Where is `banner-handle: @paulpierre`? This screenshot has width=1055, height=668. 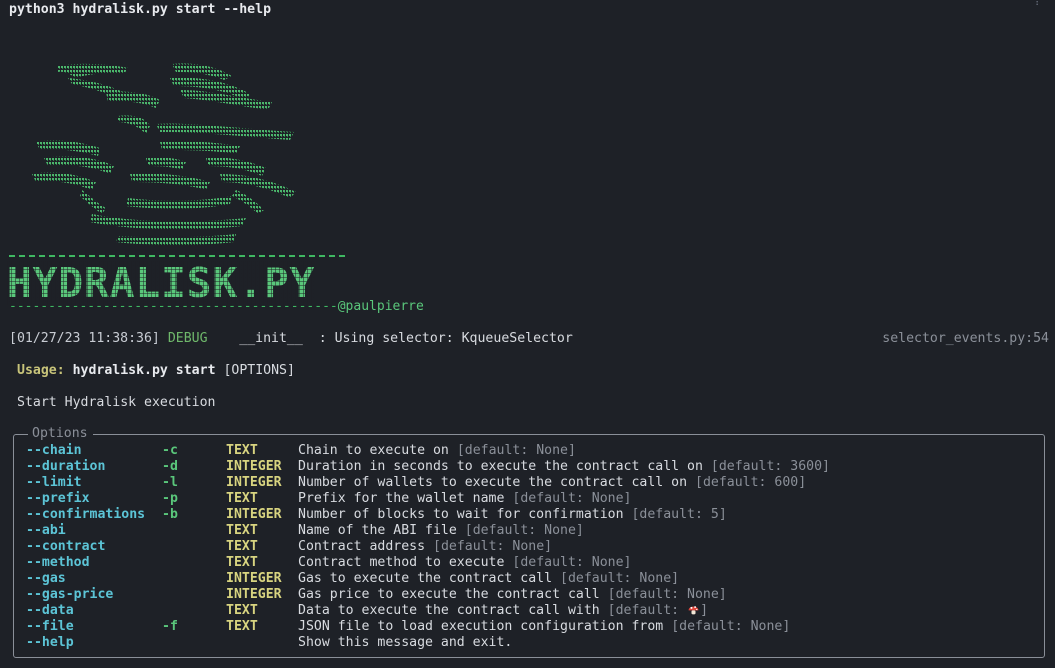 banner-handle: @paulpierre is located at coordinates (380, 306).